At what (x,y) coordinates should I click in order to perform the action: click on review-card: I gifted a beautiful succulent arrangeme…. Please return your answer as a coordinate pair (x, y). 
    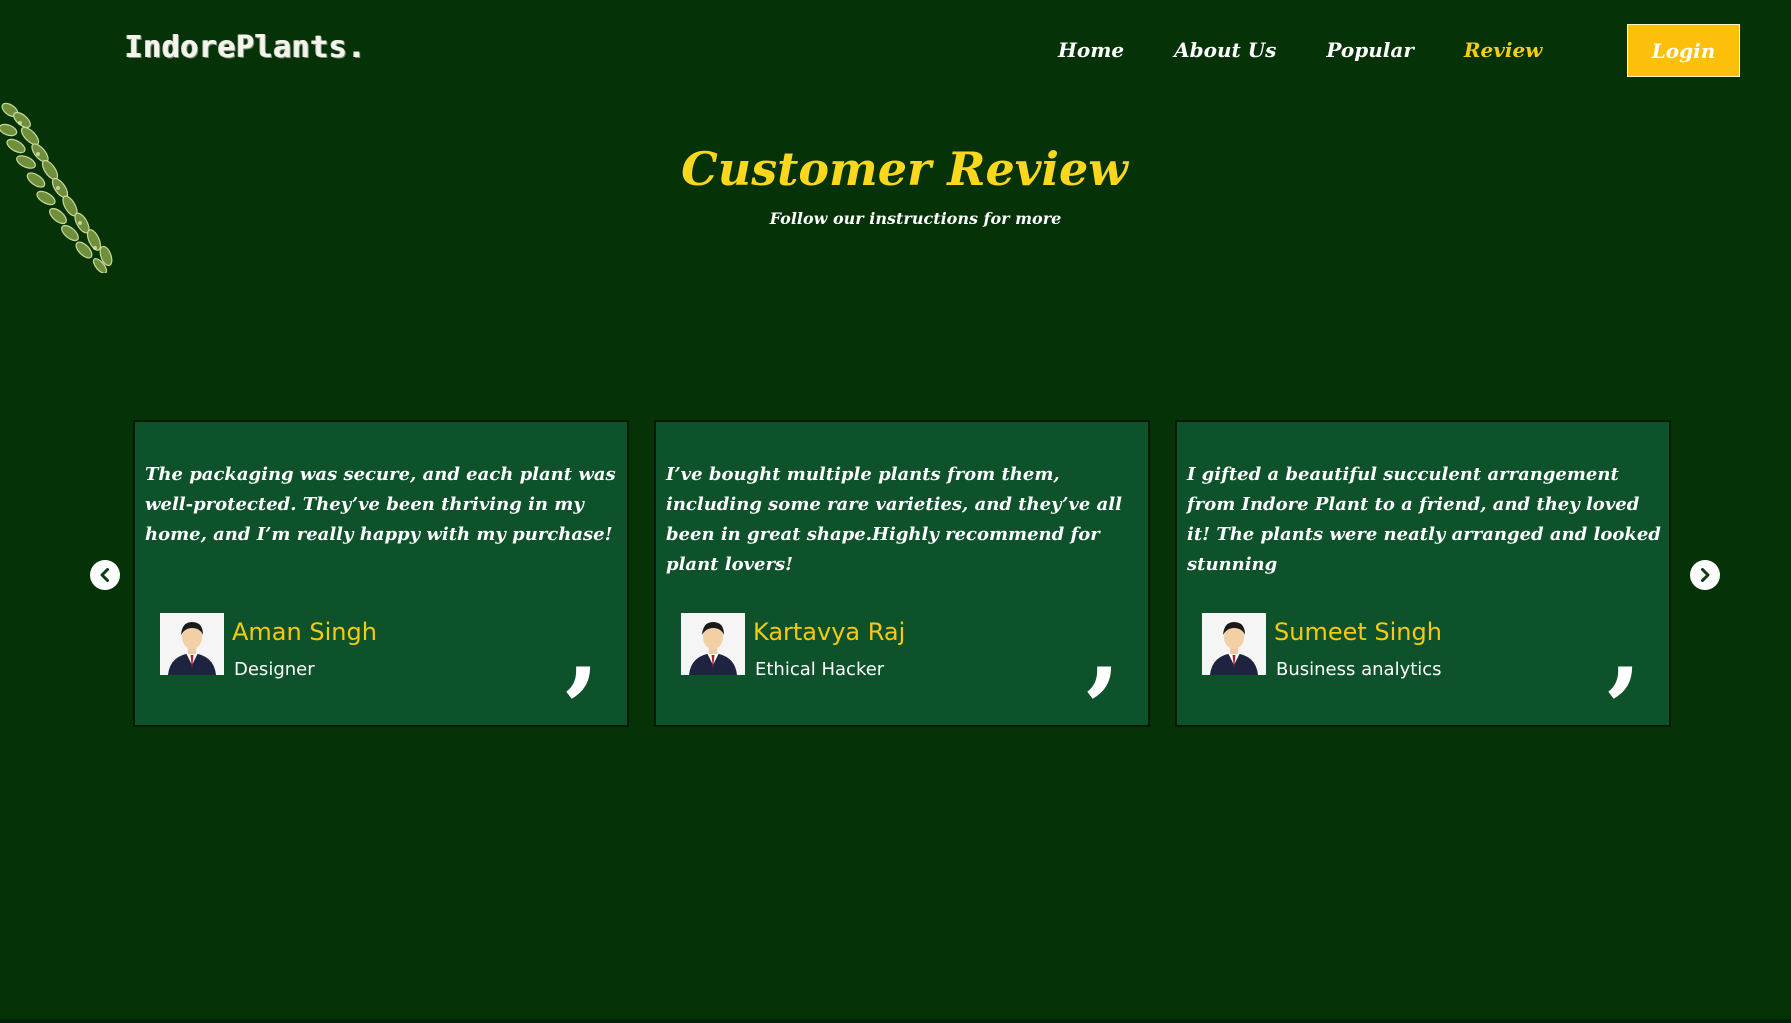
    Looking at the image, I should click on (1423, 573).